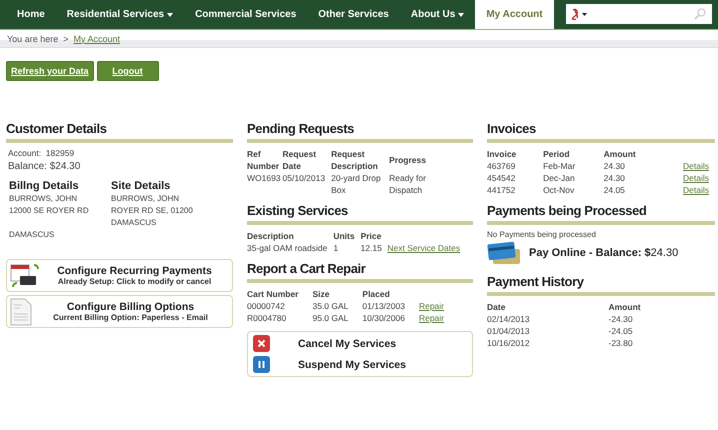  What do you see at coordinates (347, 344) in the screenshot?
I see `service-action-link: Cancel My Services` at bounding box center [347, 344].